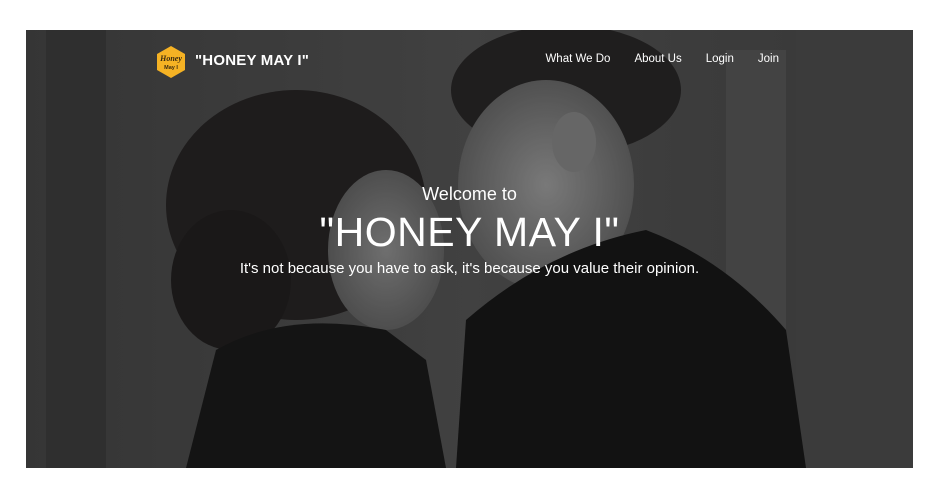  I want to click on brand-name: "HONEY MAY I", so click(252, 60).